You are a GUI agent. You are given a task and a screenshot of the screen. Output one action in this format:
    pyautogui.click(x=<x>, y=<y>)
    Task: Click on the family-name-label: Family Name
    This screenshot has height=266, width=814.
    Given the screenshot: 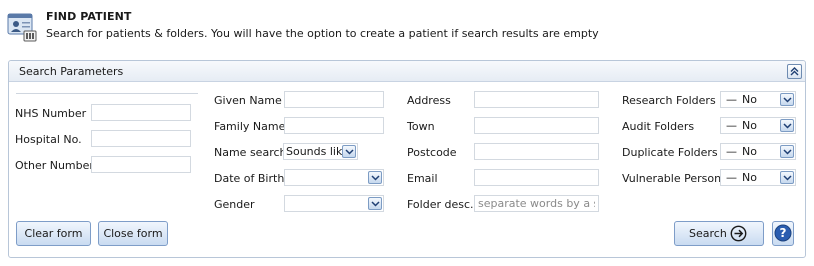 What is the action you would take?
    pyautogui.click(x=250, y=126)
    